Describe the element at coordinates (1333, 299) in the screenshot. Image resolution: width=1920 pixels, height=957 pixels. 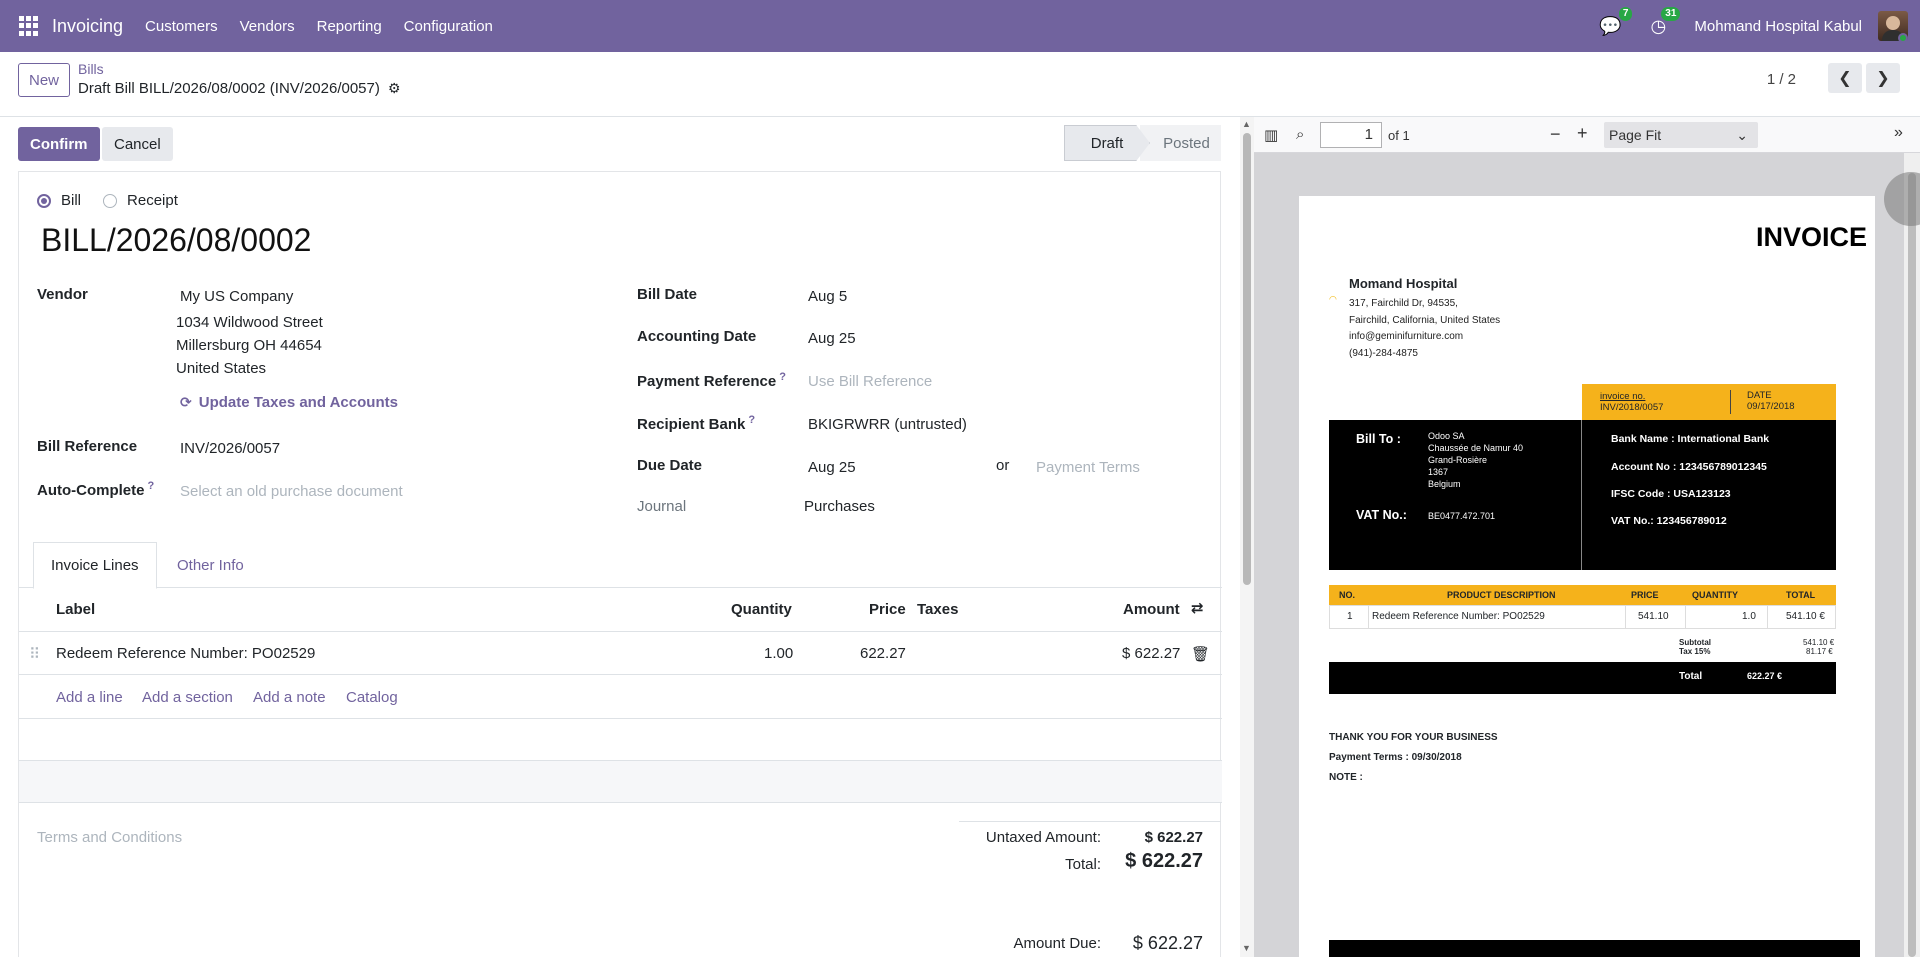
I see `company-logo-icon: ◠` at that location.